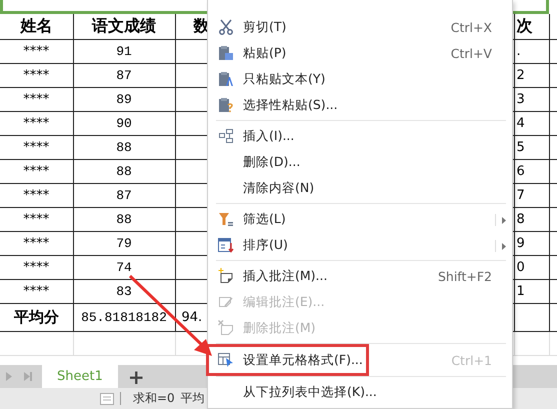  What do you see at coordinates (226, 79) in the screenshot?
I see `clipboard-text-icon` at bounding box center [226, 79].